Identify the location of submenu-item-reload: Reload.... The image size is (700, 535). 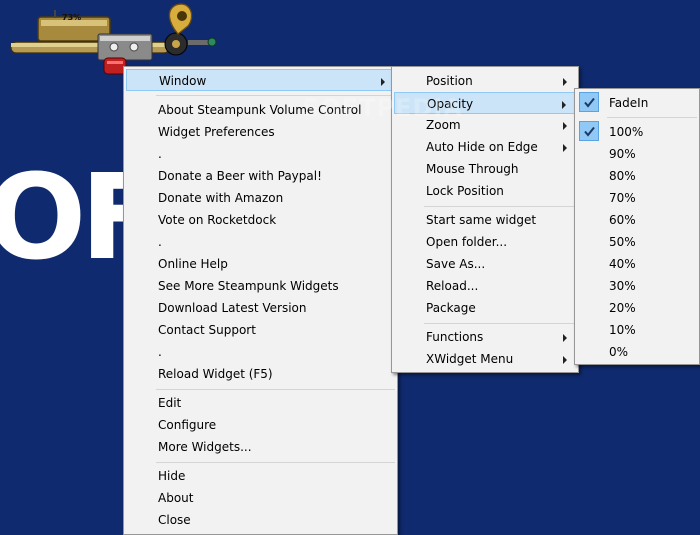
(485, 286).